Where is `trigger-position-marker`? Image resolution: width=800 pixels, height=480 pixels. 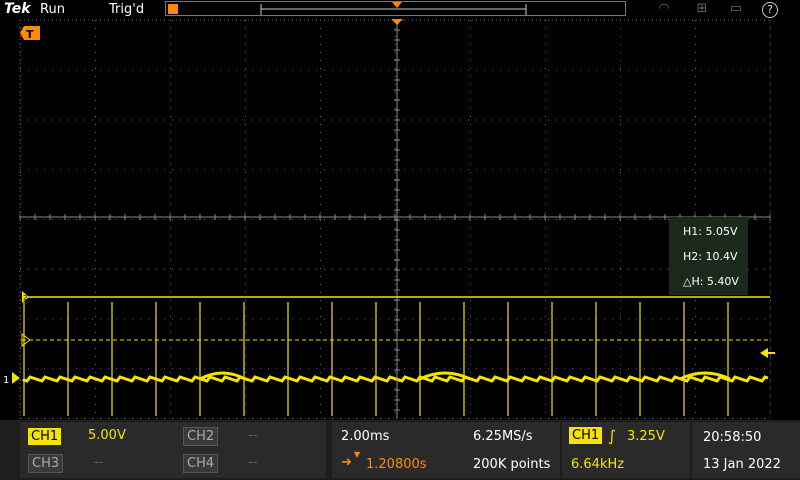
trigger-position-marker is located at coordinates (397, 22).